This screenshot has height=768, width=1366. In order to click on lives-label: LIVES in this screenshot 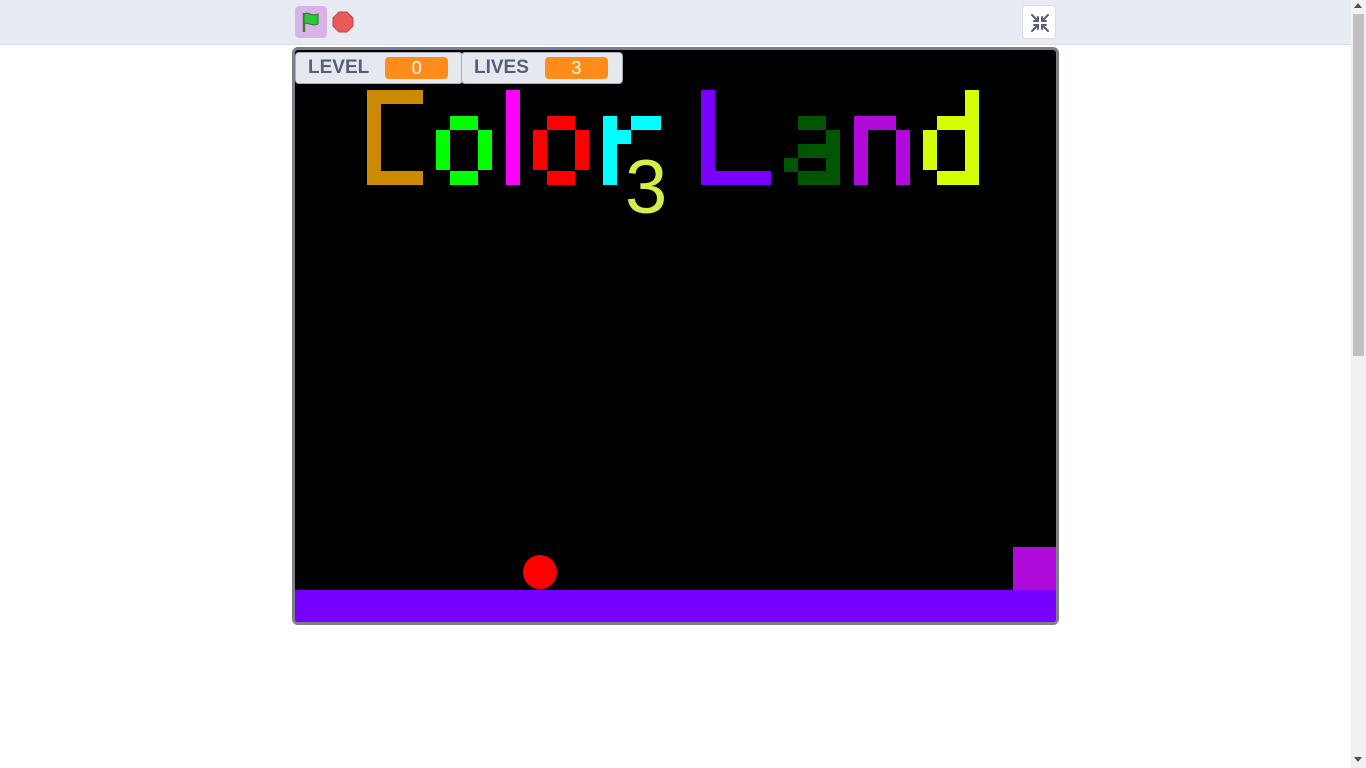, I will do `click(501, 67)`.